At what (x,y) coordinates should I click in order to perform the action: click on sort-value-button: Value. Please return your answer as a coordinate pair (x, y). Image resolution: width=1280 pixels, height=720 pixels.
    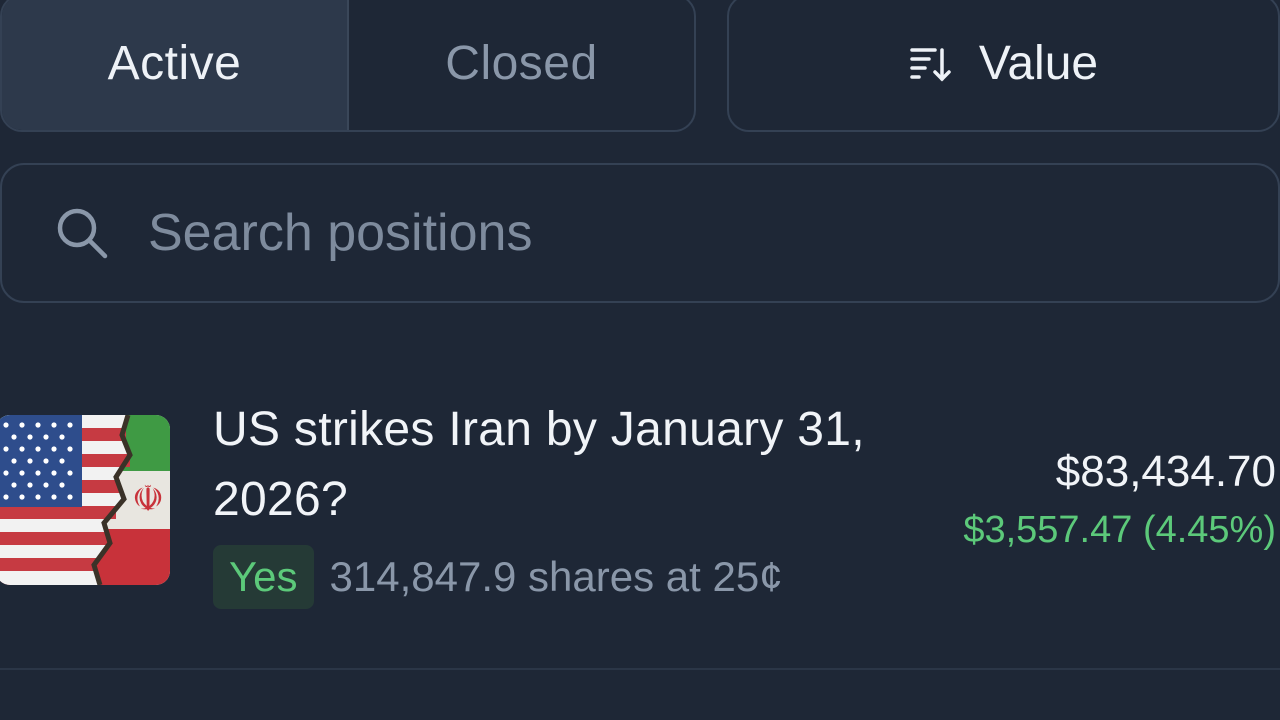
    Looking at the image, I should click on (1003, 66).